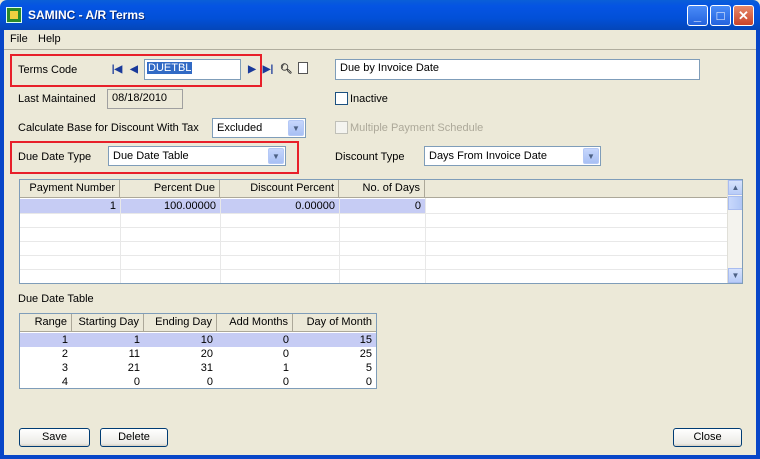  Describe the element at coordinates (517, 69) in the screenshot. I see `terms-description-input: Due by Invoice Date` at that location.